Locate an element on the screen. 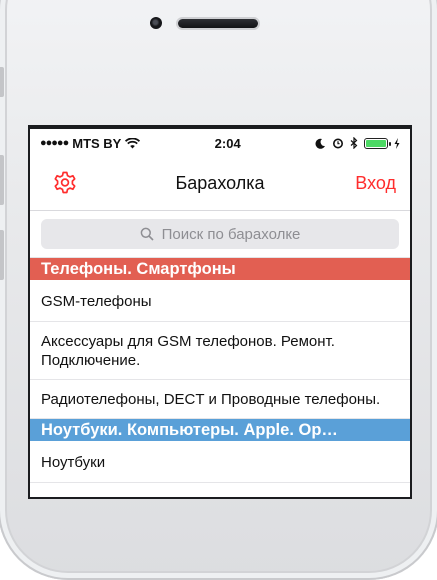 Image resolution: width=437 pixels, height=580 pixels. charging-icon is located at coordinates (397, 143).